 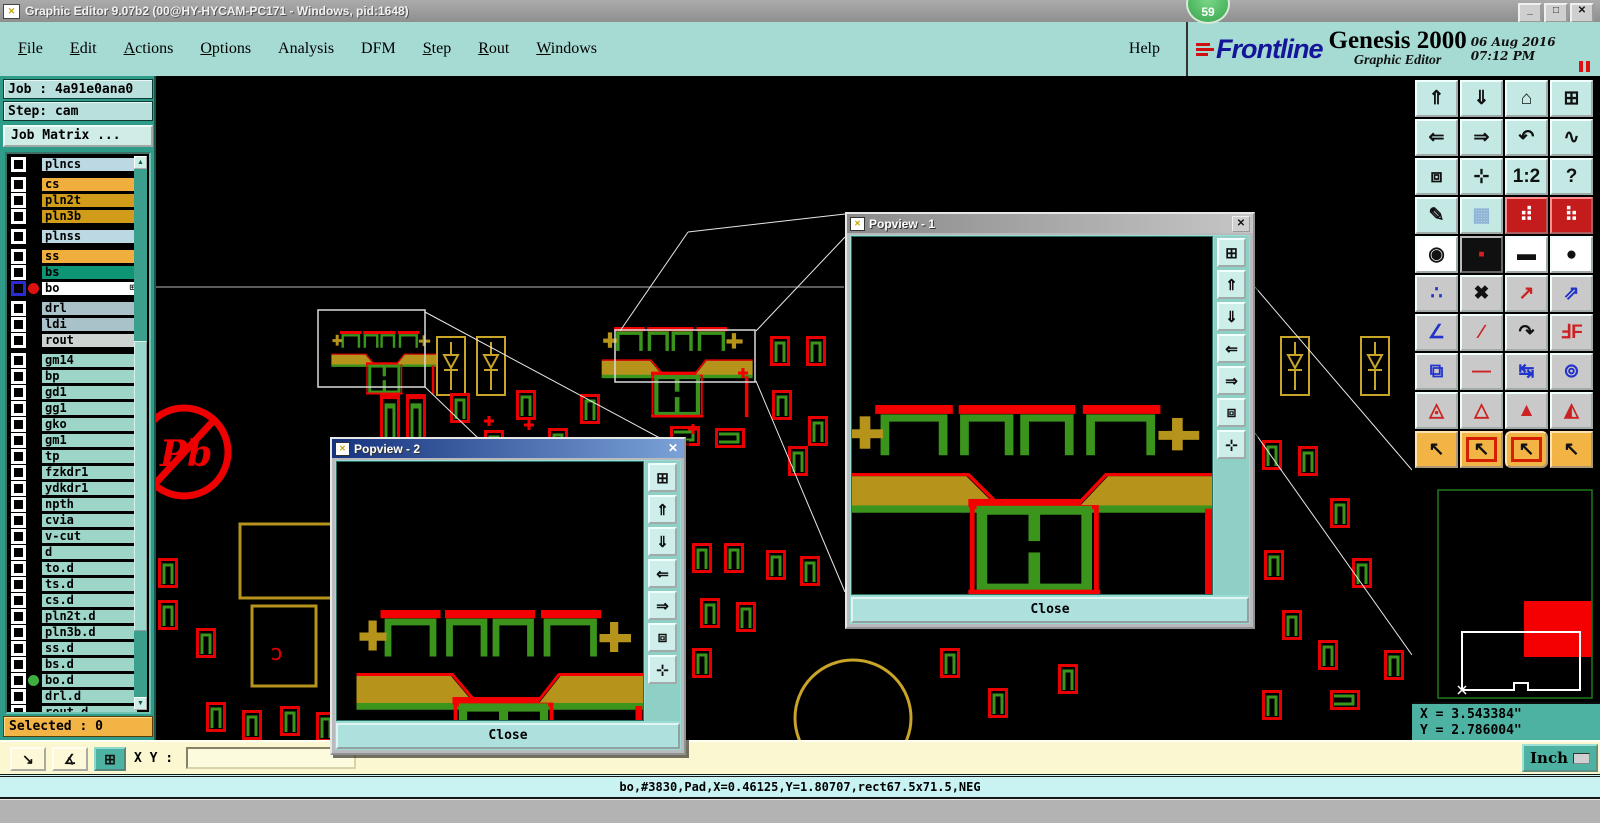 What do you see at coordinates (89, 488) in the screenshot?
I see `layer-label: ydkdr1` at bounding box center [89, 488].